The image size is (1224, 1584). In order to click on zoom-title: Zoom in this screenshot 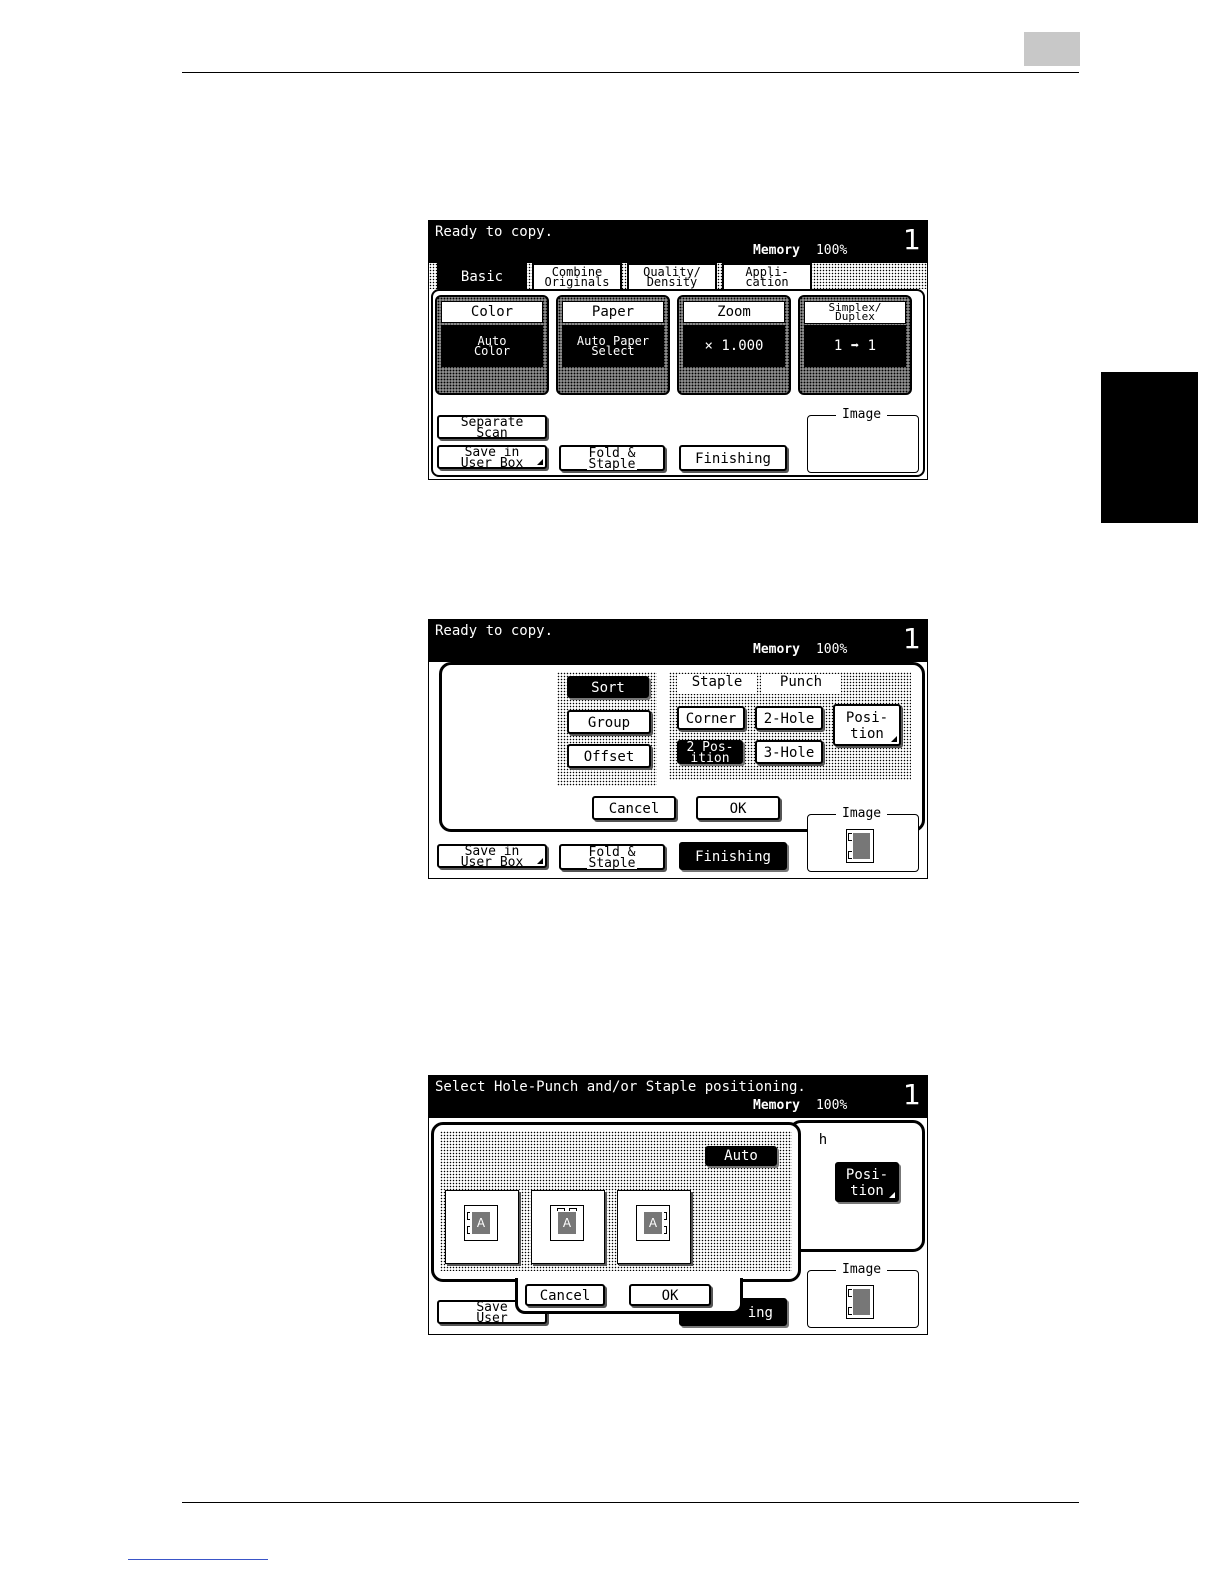, I will do `click(734, 312)`.